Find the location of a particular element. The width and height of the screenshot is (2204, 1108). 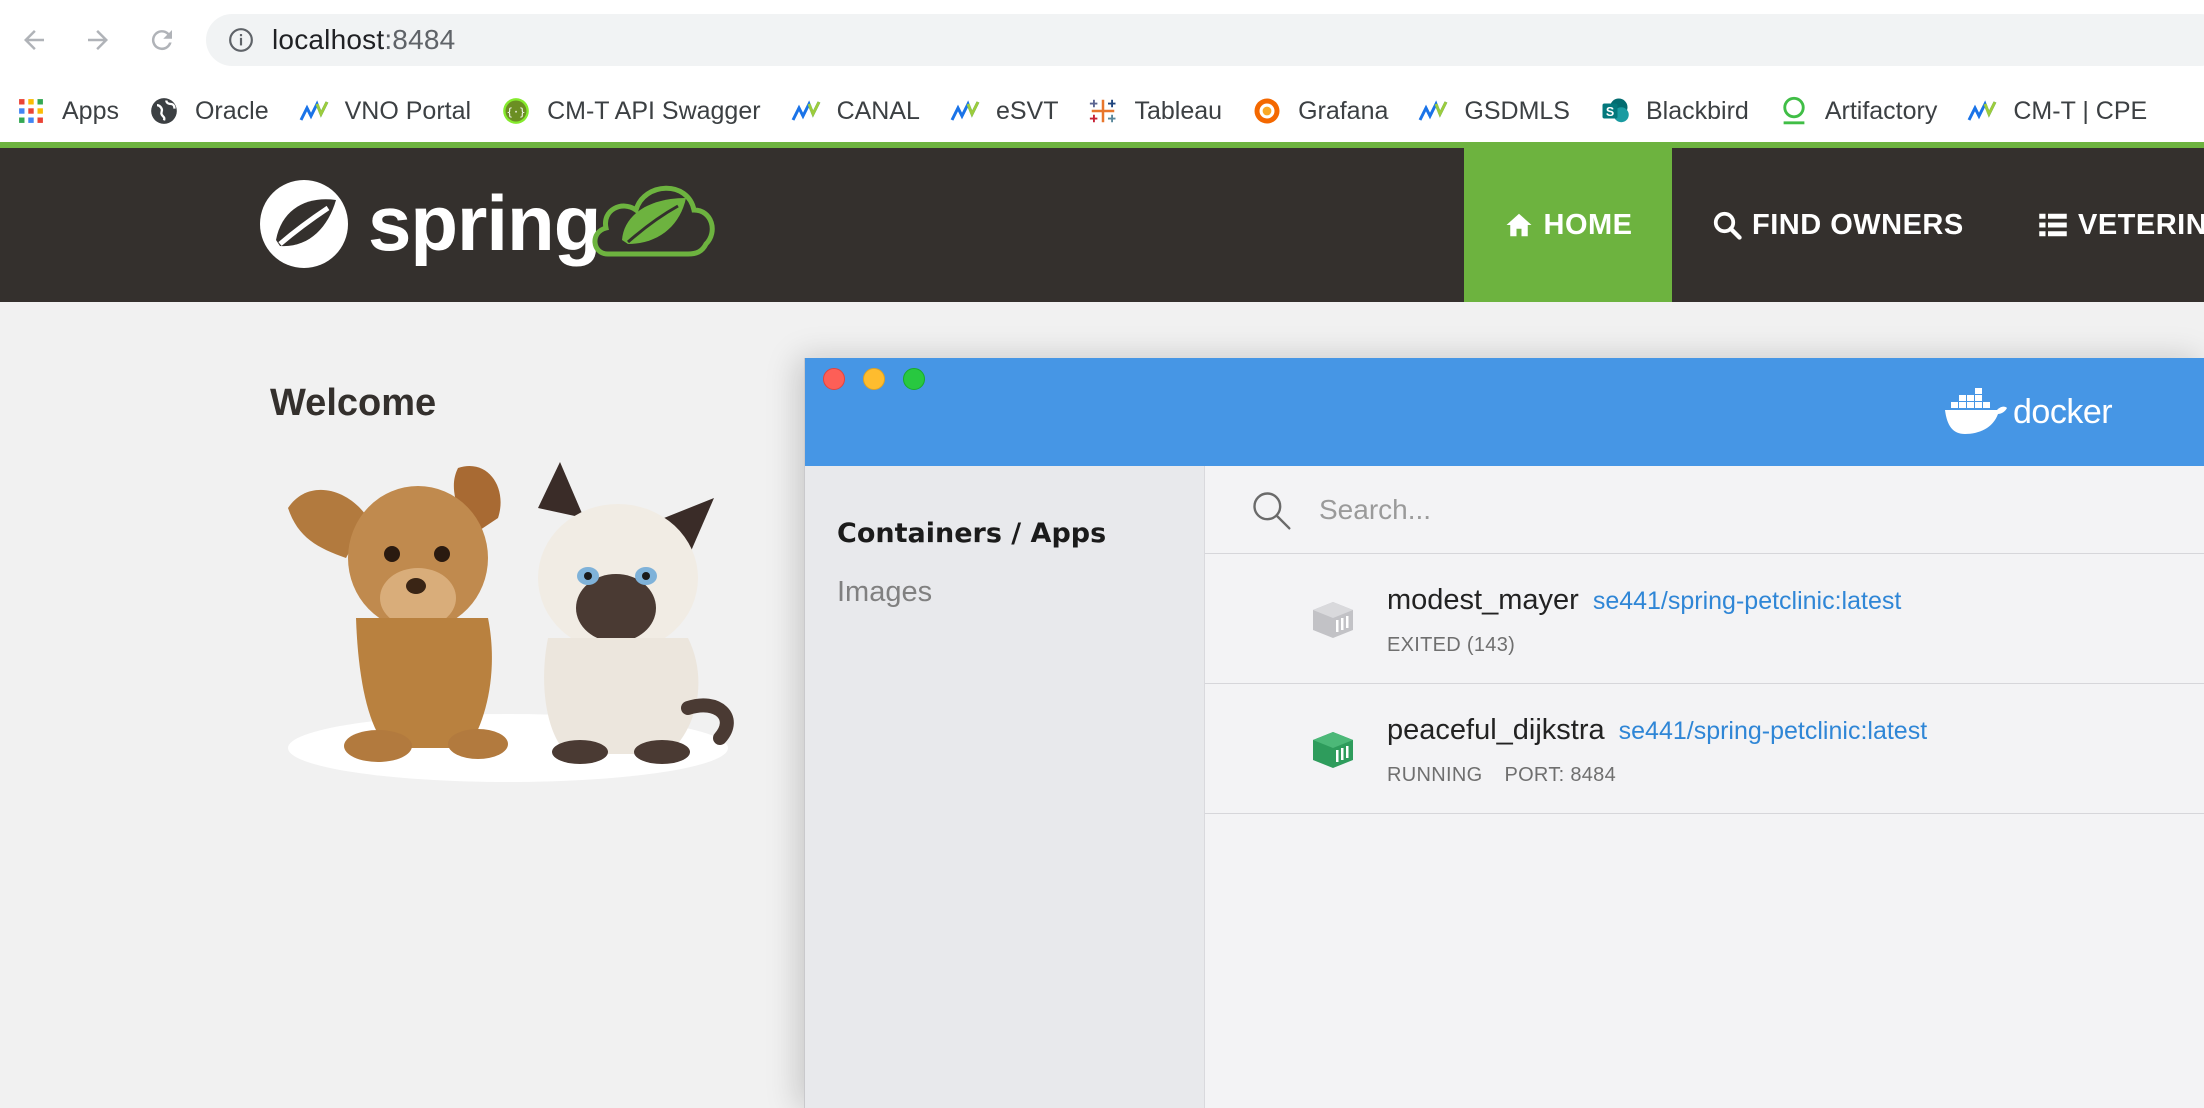

pets-image is located at coordinates (511, 622).